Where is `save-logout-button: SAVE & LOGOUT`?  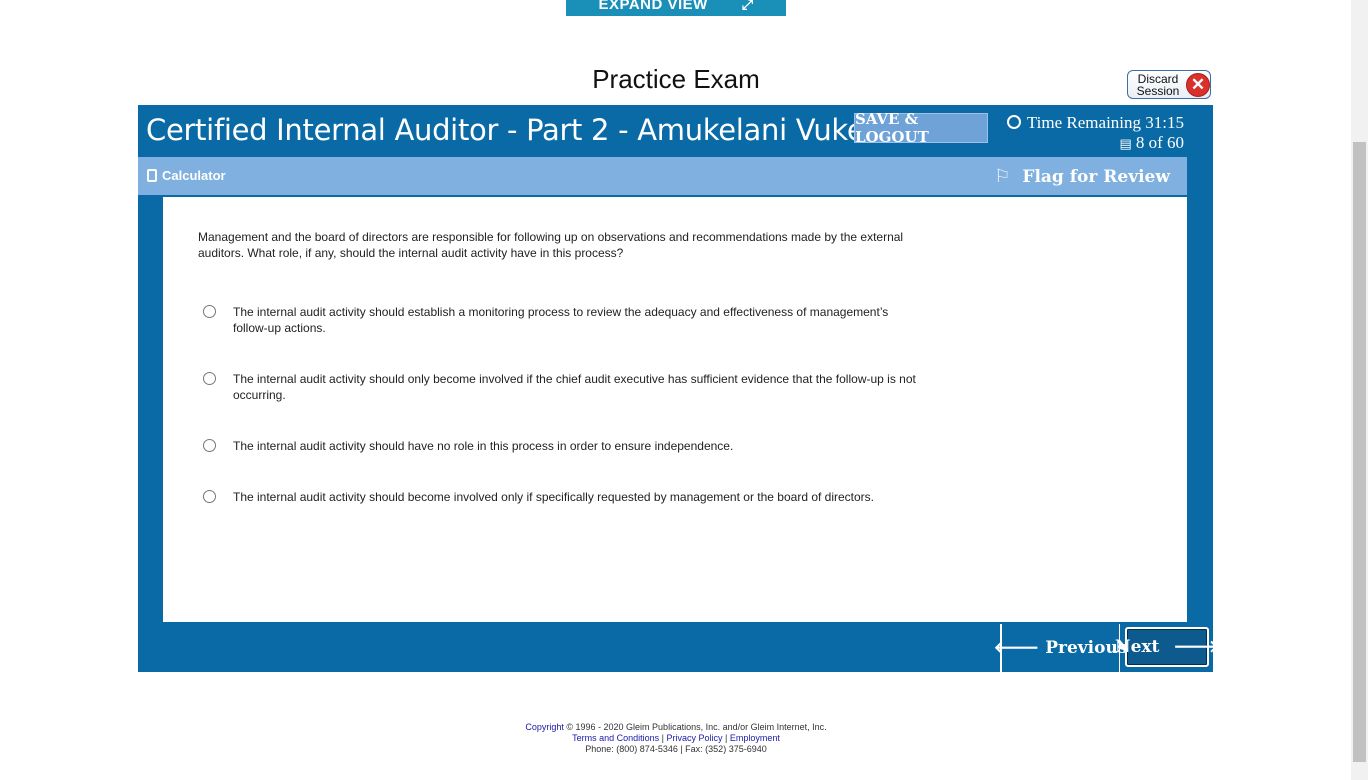 save-logout-button: SAVE & LOGOUT is located at coordinates (921, 128).